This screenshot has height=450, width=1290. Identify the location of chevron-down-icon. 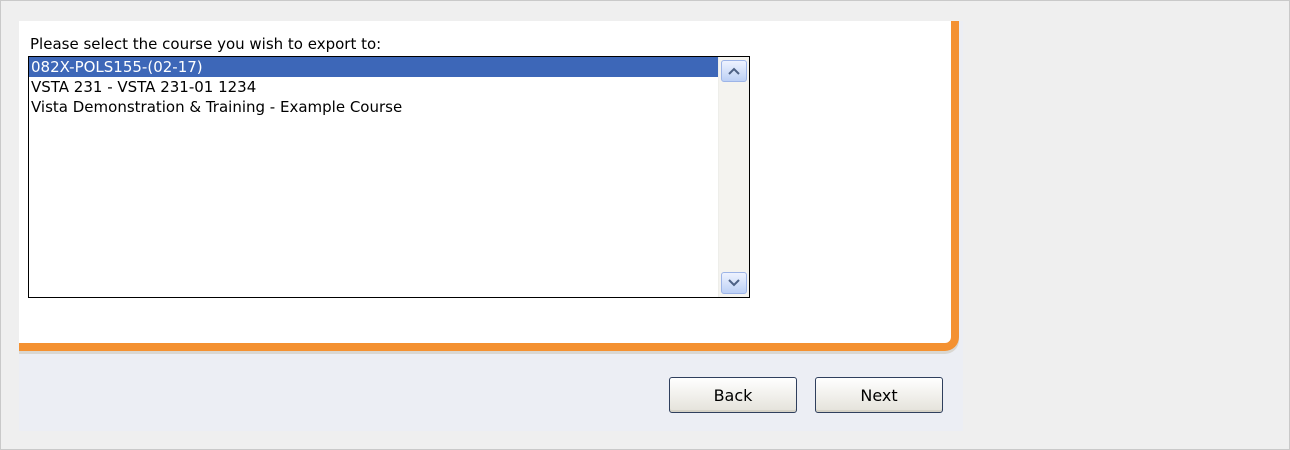
(734, 283).